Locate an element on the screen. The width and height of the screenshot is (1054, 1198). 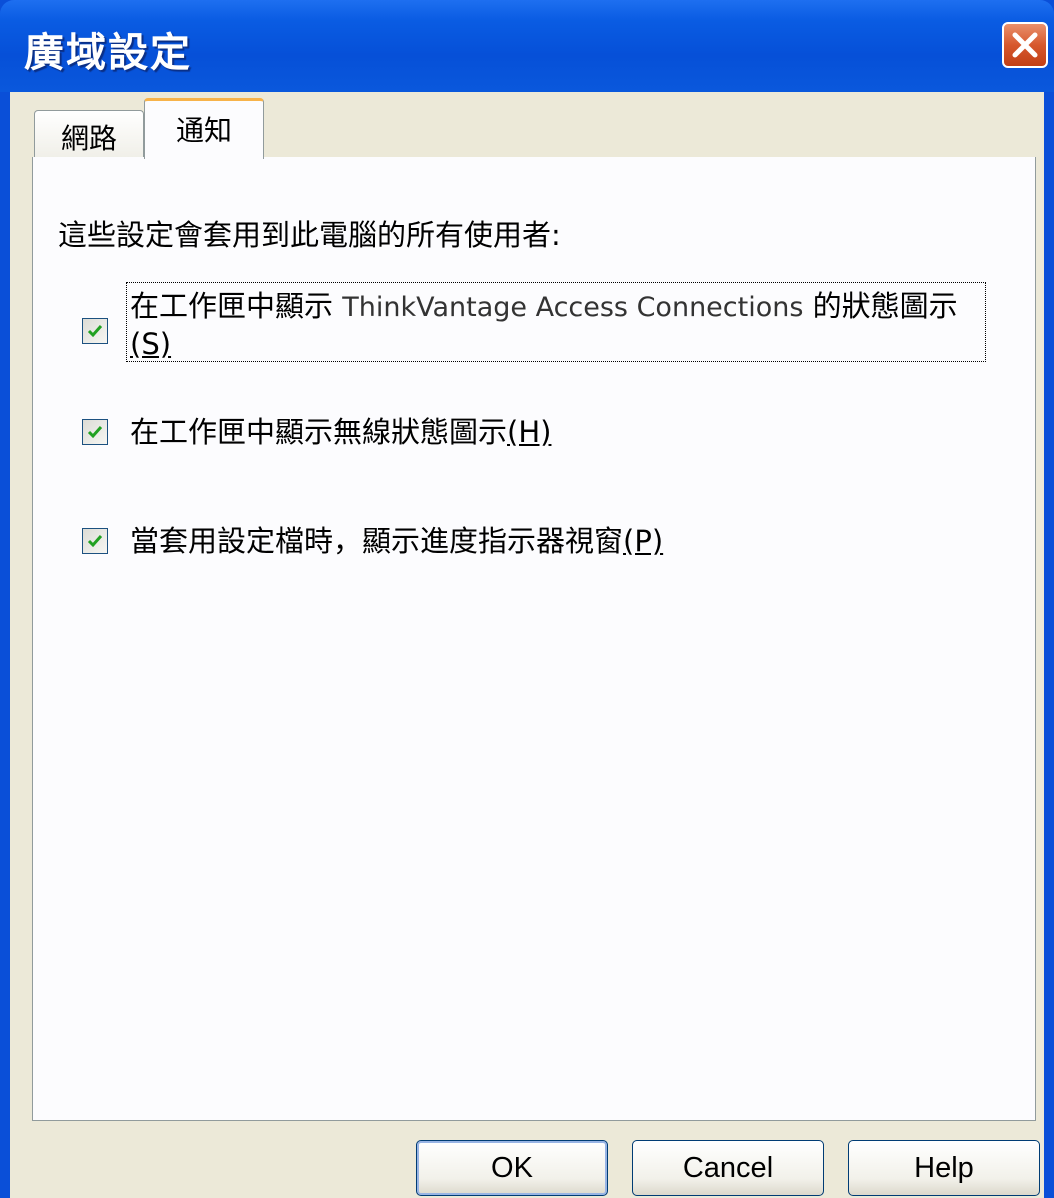
option-2-text: 在工作匣中顯示無線狀態圖示 is located at coordinates (319, 432).